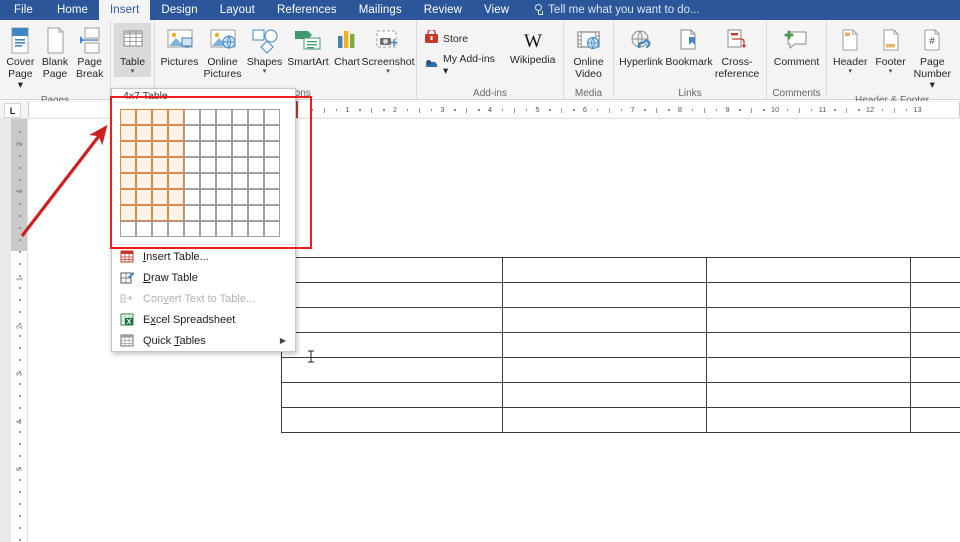 This screenshot has height=542, width=960. What do you see at coordinates (192, 133) in the screenshot?
I see `grid-cell-r2-c5` at bounding box center [192, 133].